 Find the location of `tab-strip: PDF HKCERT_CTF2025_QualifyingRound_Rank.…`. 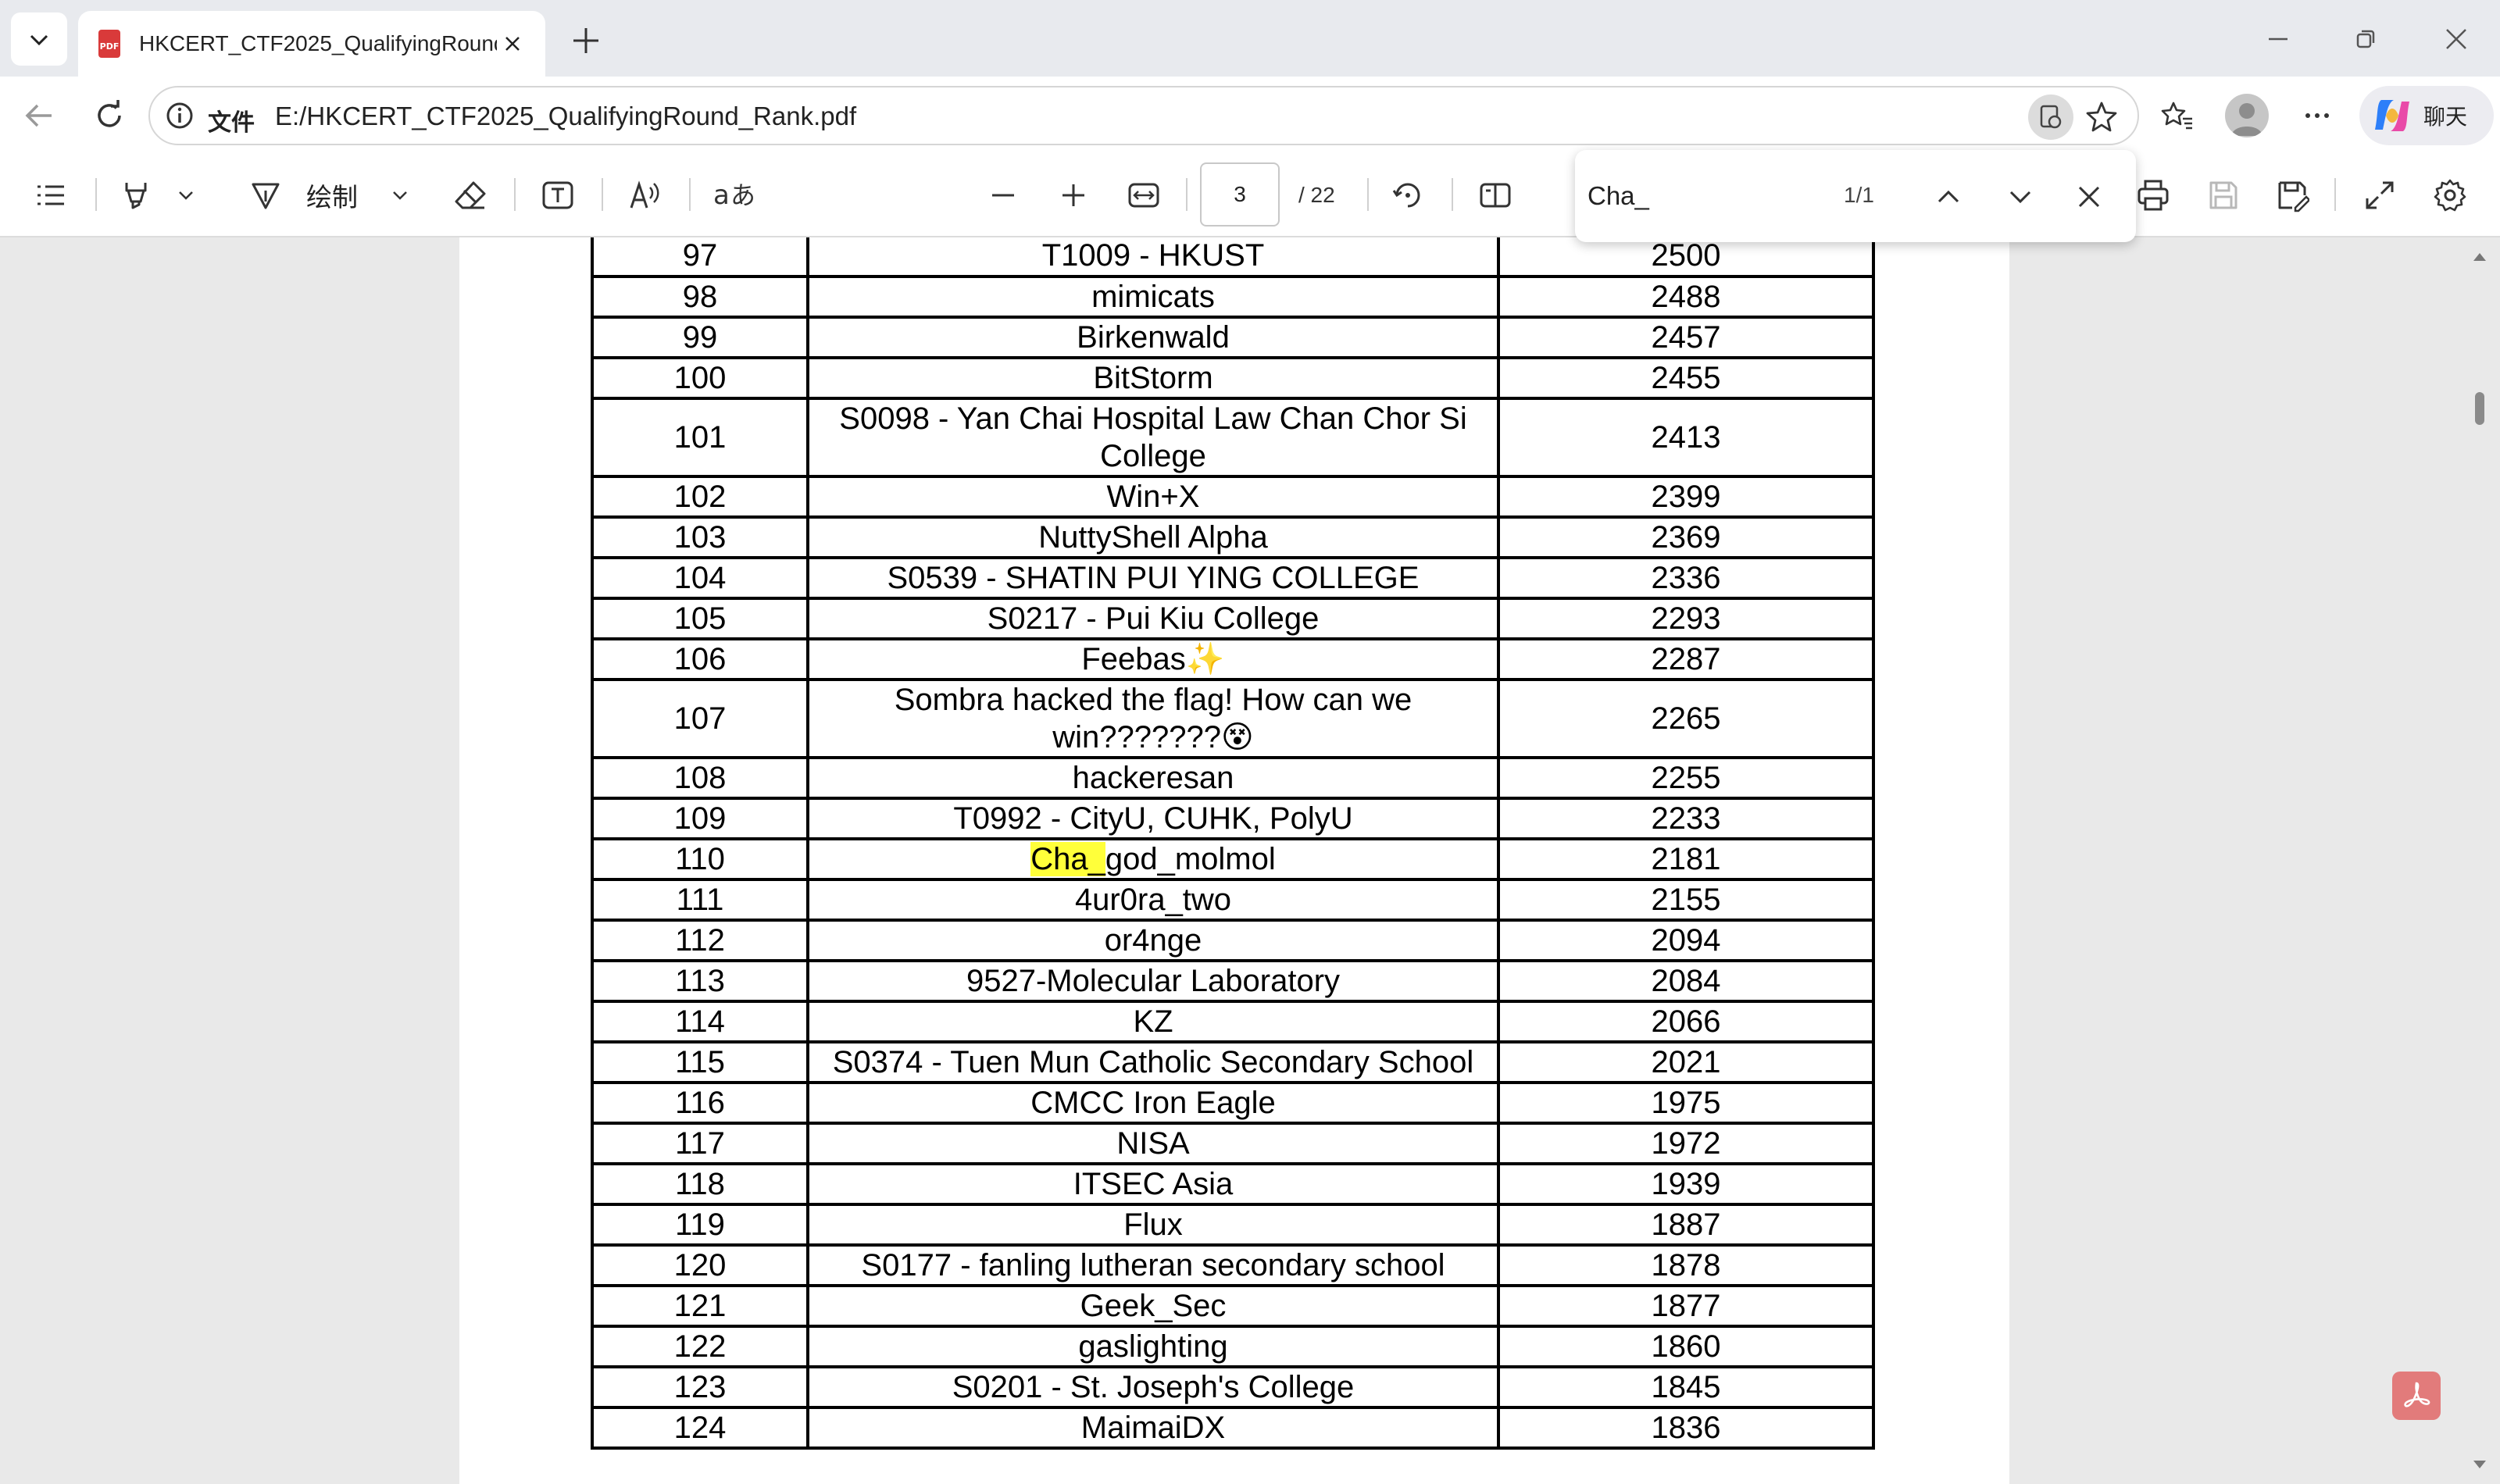

tab-strip: PDF HKCERT_CTF2025_QualifyingRound_Rank.… is located at coordinates (1250, 38).